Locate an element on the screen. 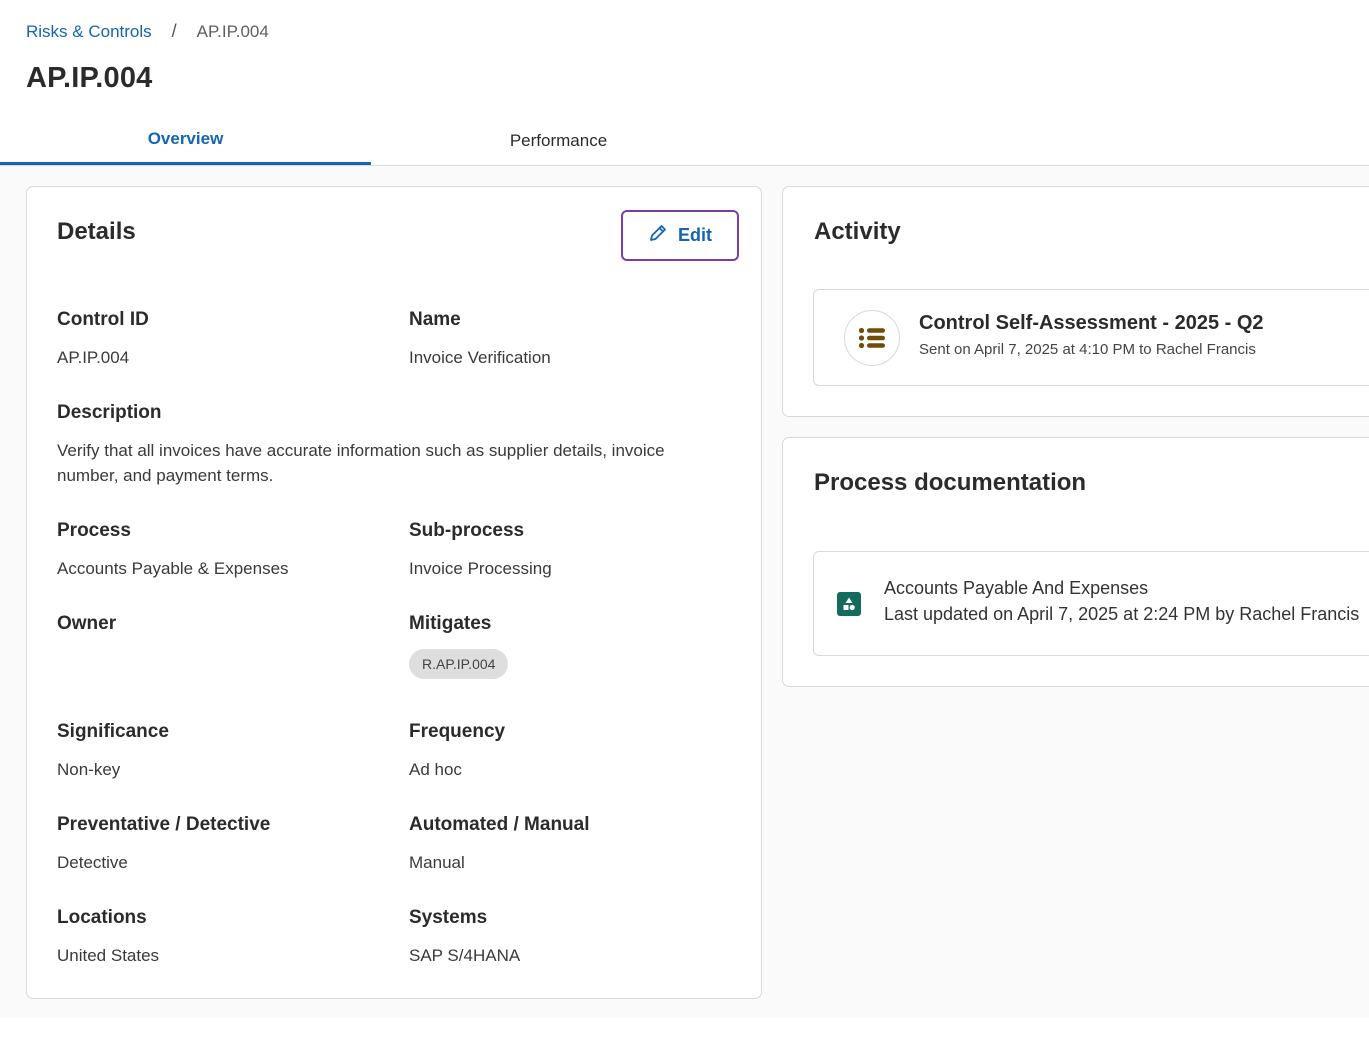 Image resolution: width=1369 pixels, height=1056 pixels. mitigates-label: Mitigates is located at coordinates (450, 623).